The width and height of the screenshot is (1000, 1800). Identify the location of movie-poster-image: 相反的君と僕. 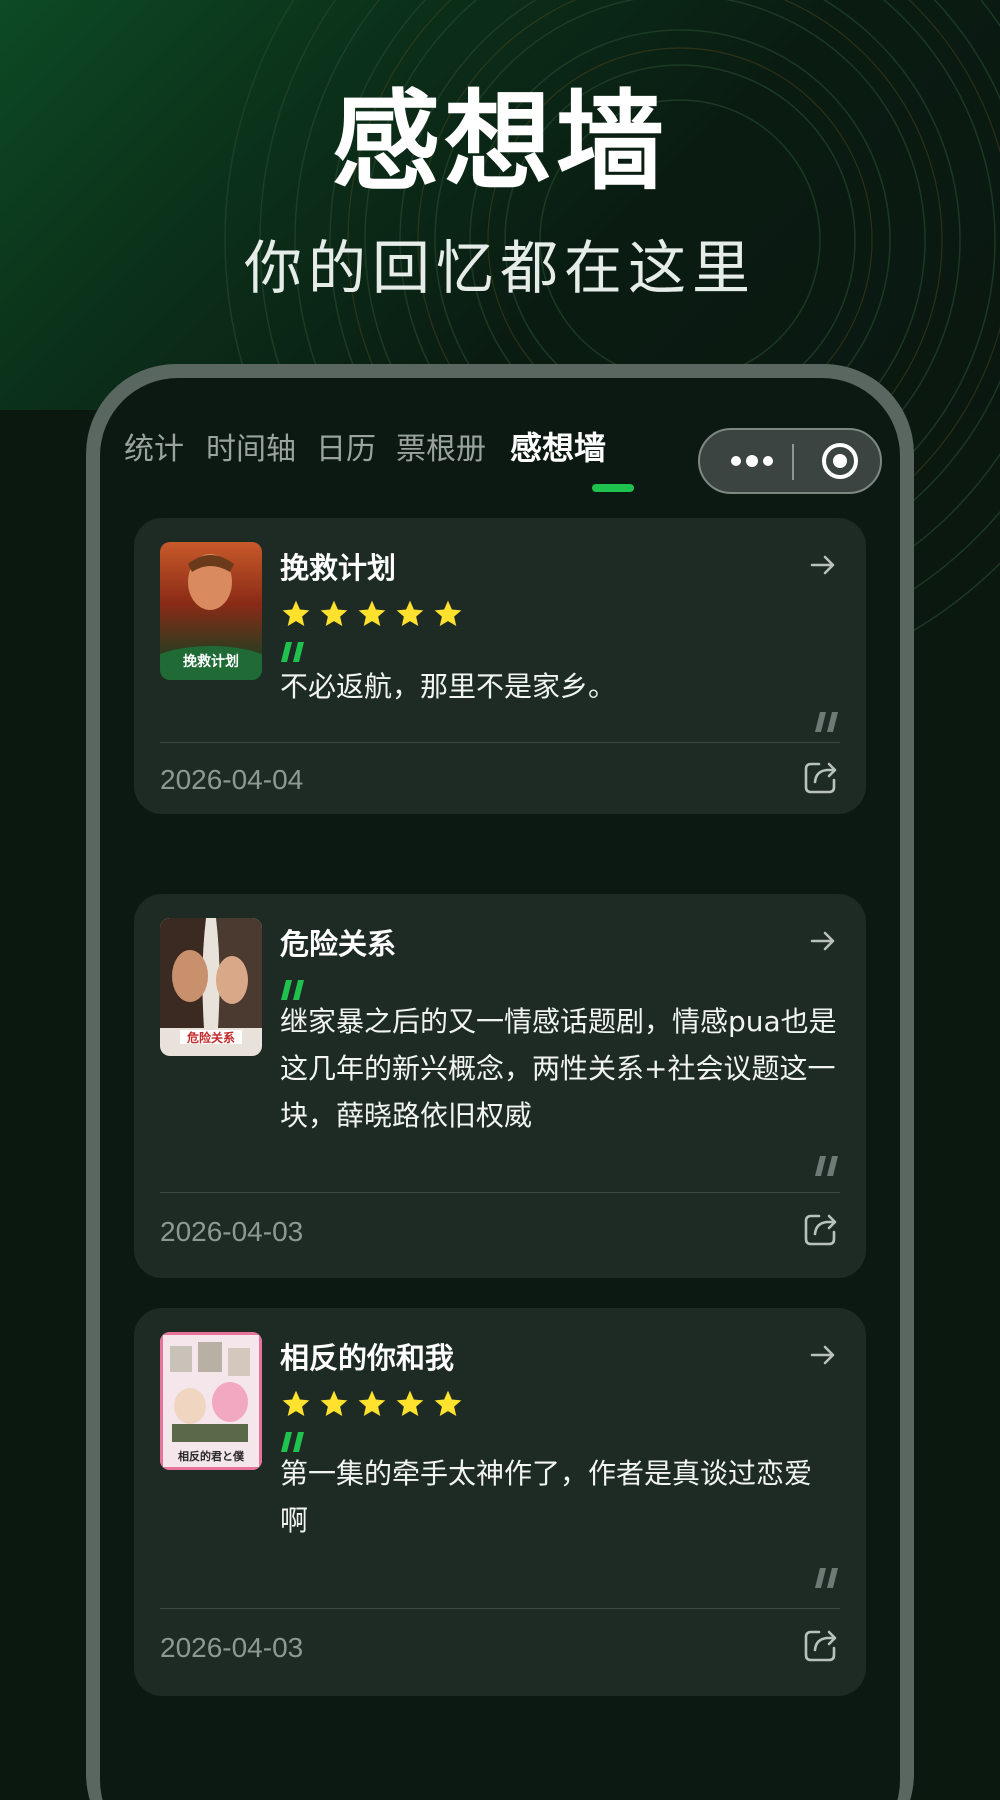
(211, 1401).